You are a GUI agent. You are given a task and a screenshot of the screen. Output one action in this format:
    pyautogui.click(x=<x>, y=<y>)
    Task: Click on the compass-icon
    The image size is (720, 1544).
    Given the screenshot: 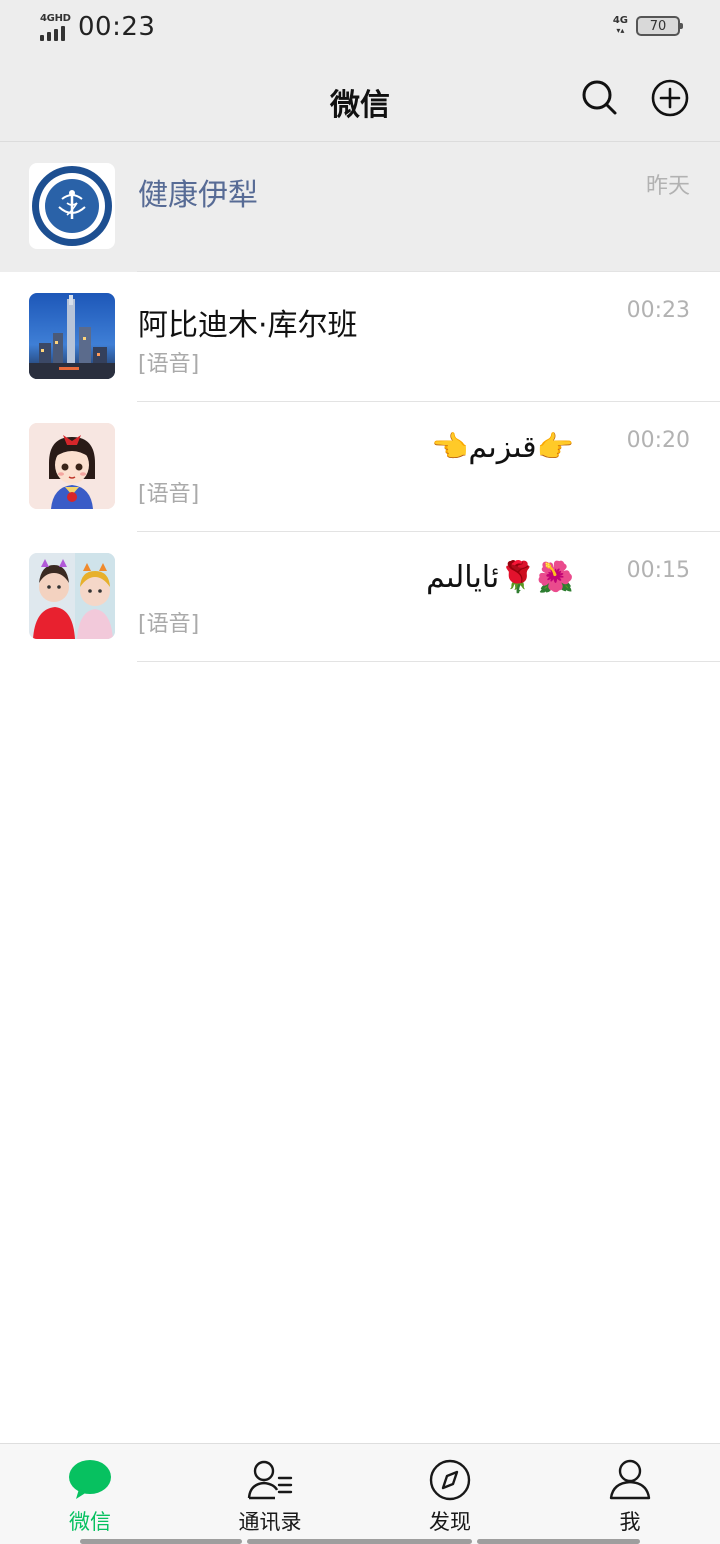 What is the action you would take?
    pyautogui.click(x=450, y=1480)
    